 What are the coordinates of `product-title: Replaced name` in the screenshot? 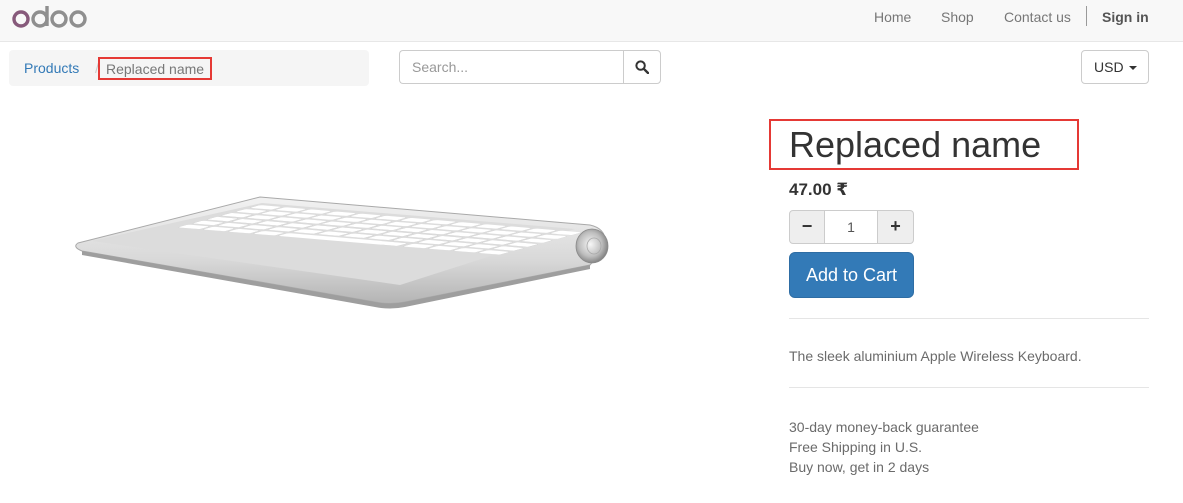 It's located at (915, 144).